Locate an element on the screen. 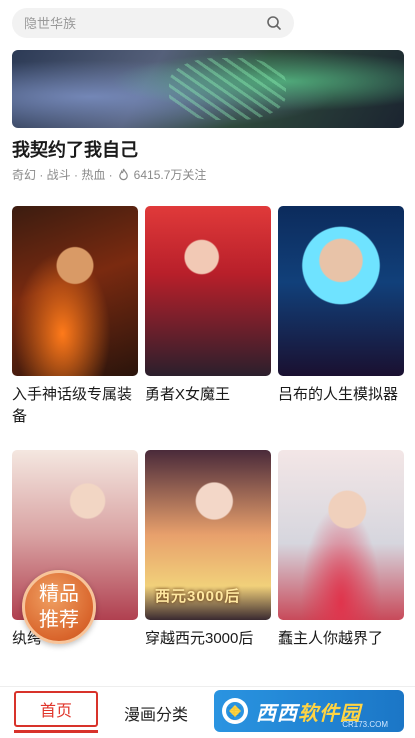 The width and height of the screenshot is (415, 738). fire-icon is located at coordinates (123, 174).